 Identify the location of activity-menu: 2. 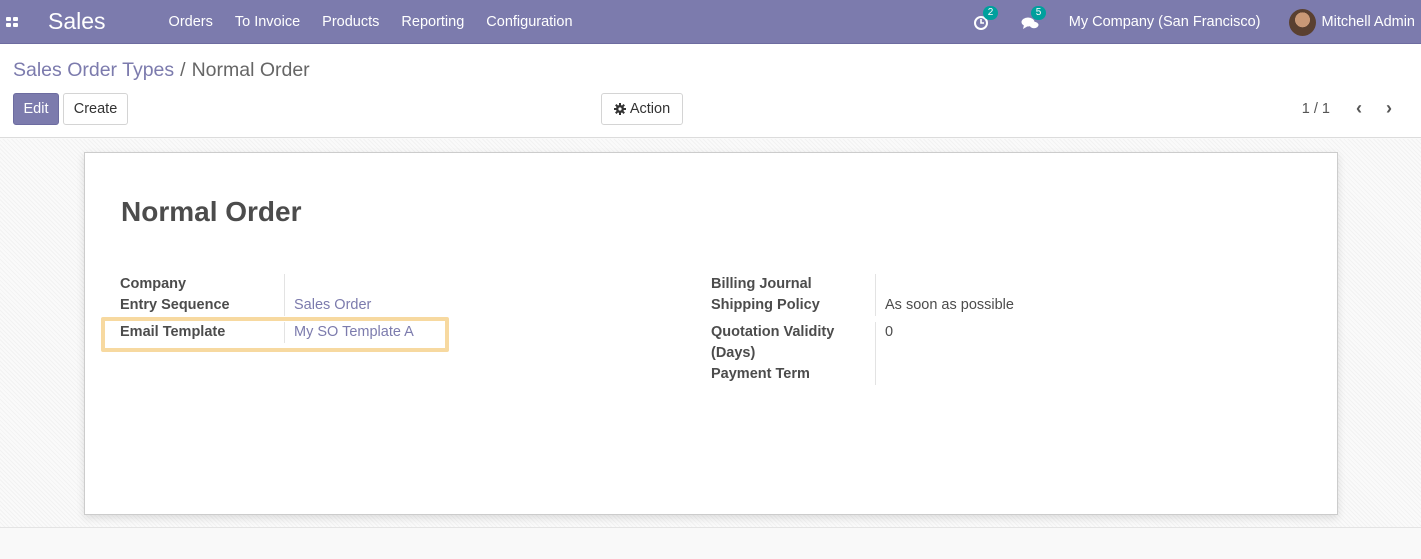
(986, 18).